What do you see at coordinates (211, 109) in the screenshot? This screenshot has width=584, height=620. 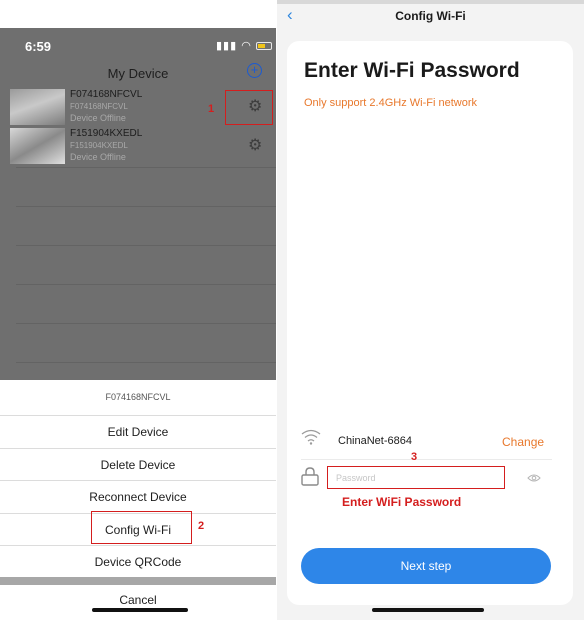 I see `annotation-step-1: 1` at bounding box center [211, 109].